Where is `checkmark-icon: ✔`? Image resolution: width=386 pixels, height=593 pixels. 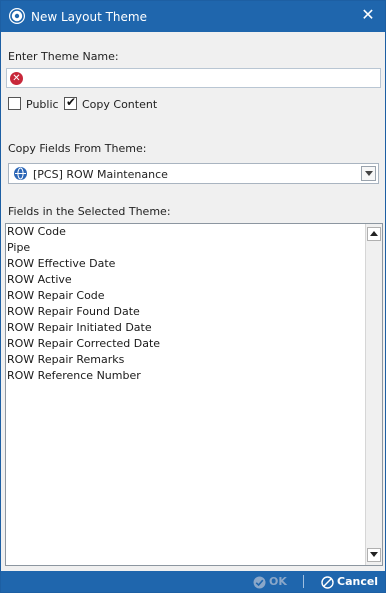
checkmark-icon: ✔ is located at coordinates (71, 102).